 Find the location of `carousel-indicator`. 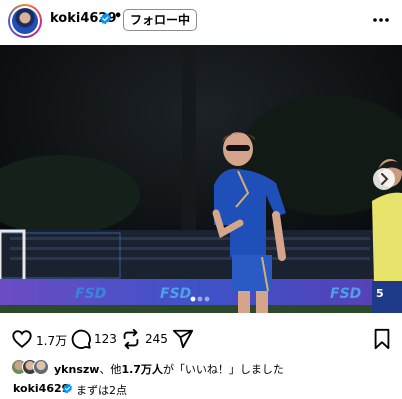

carousel-indicator is located at coordinates (200, 299).